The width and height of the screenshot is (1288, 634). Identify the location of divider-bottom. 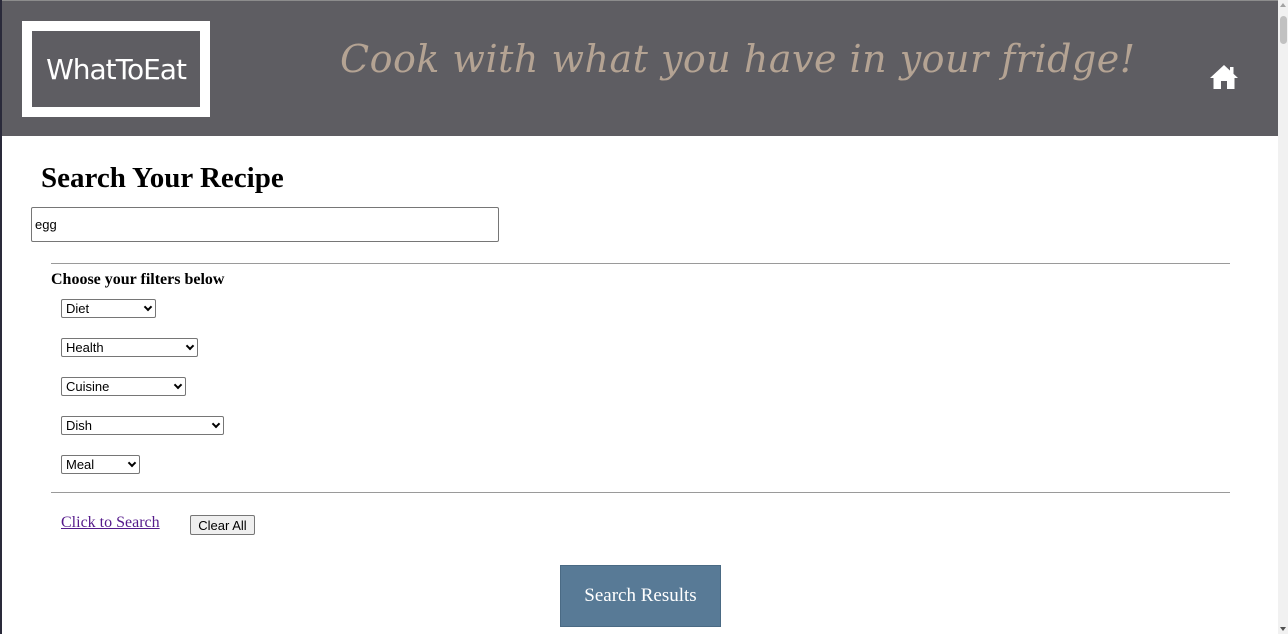
(640, 492).